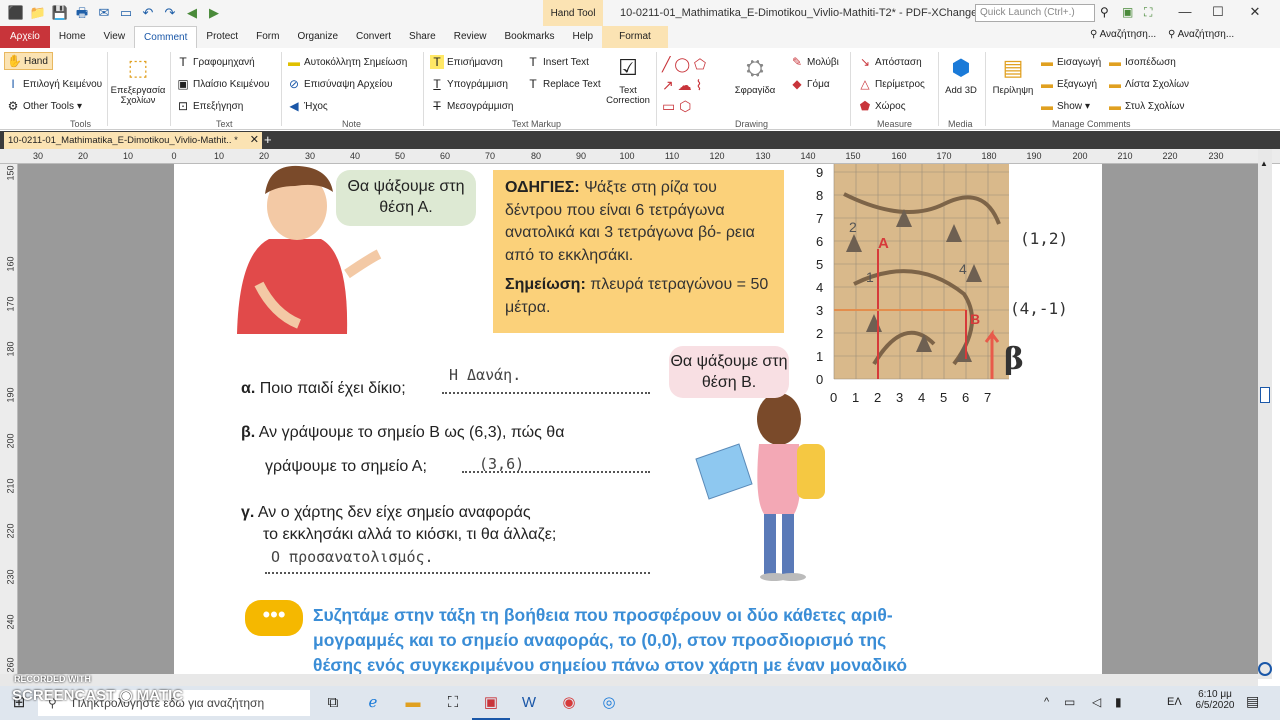 This screenshot has height=720, width=1280. Describe the element at coordinates (166, 37) in the screenshot. I see `tab-comment: Comment` at that location.